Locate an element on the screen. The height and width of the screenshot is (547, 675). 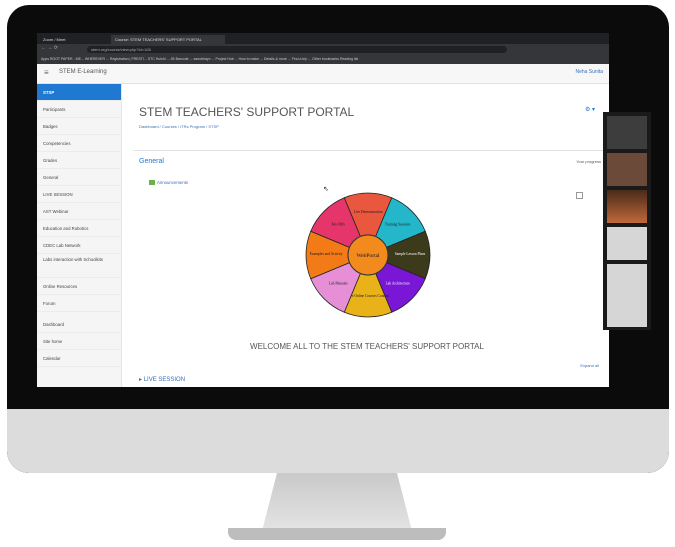
wheel-segment-label: Lab Architecture is located at coordinates (398, 284).